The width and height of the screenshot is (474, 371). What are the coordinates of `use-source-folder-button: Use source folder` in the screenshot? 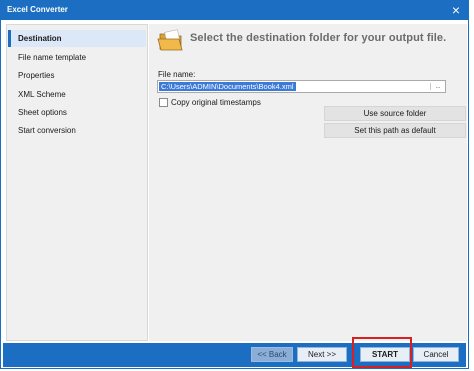 It's located at (395, 113).